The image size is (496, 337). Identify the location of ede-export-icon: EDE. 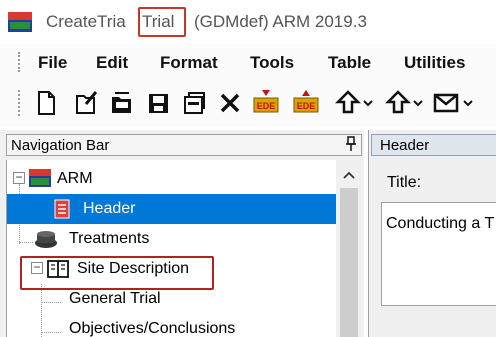
(306, 103).